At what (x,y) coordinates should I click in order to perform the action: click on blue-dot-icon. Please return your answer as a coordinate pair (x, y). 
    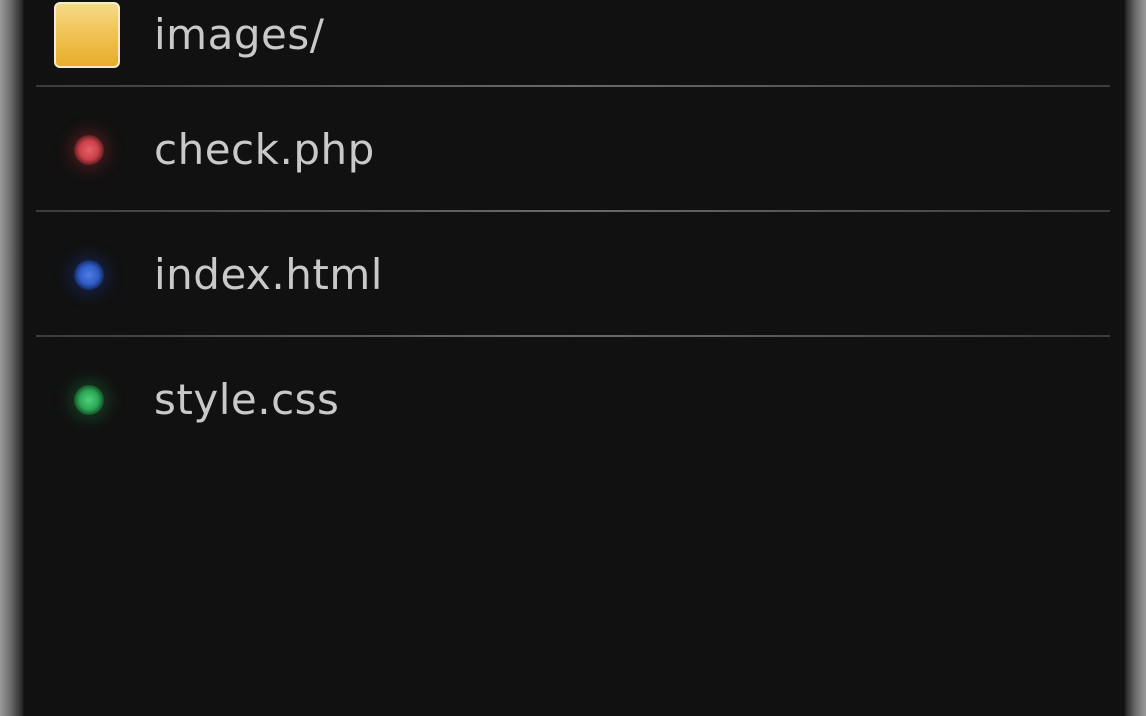
    Looking at the image, I should click on (89, 274).